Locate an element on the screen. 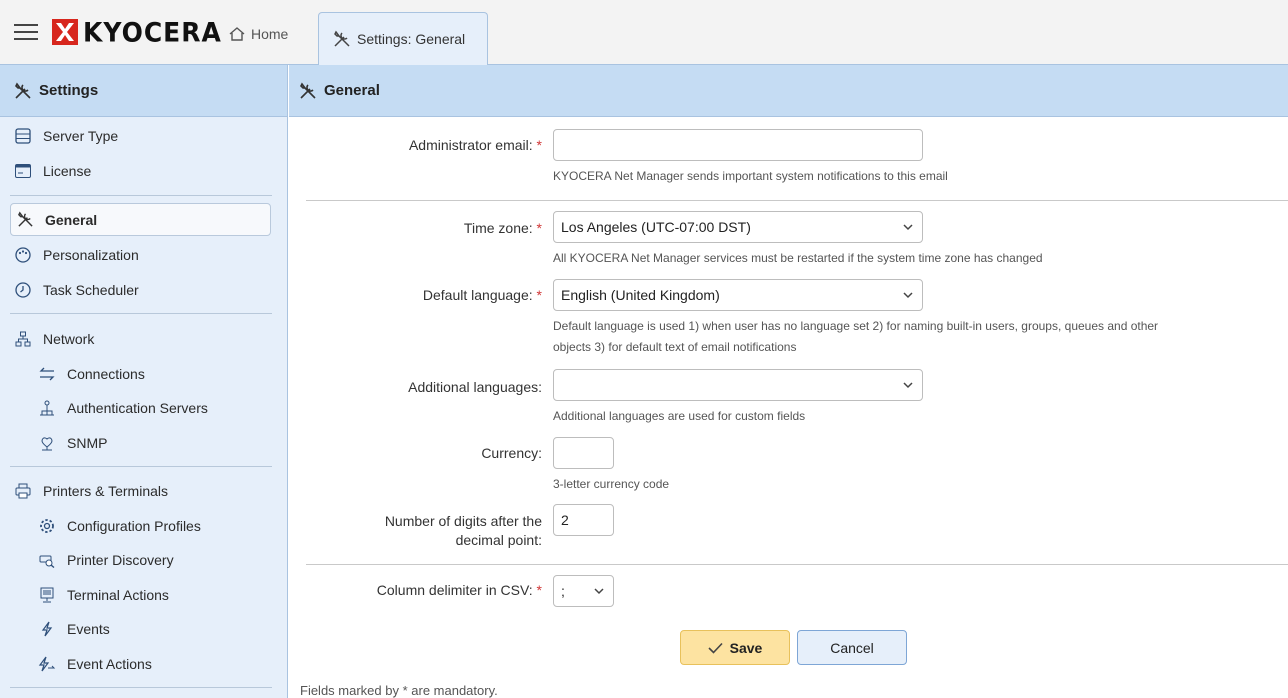 The image size is (1288, 698). hamburger-menu-icon is located at coordinates (26, 32).